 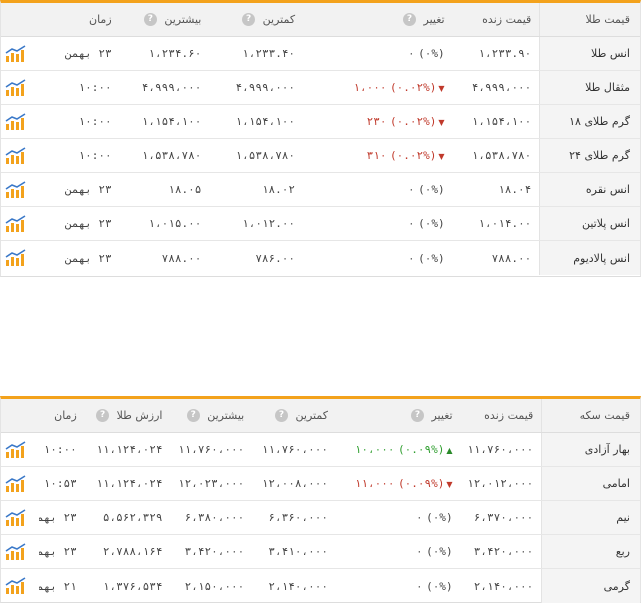 What do you see at coordinates (503, 551) in the screenshot?
I see `live-price: ۳،۴۲۰،۰۰۰` at bounding box center [503, 551].